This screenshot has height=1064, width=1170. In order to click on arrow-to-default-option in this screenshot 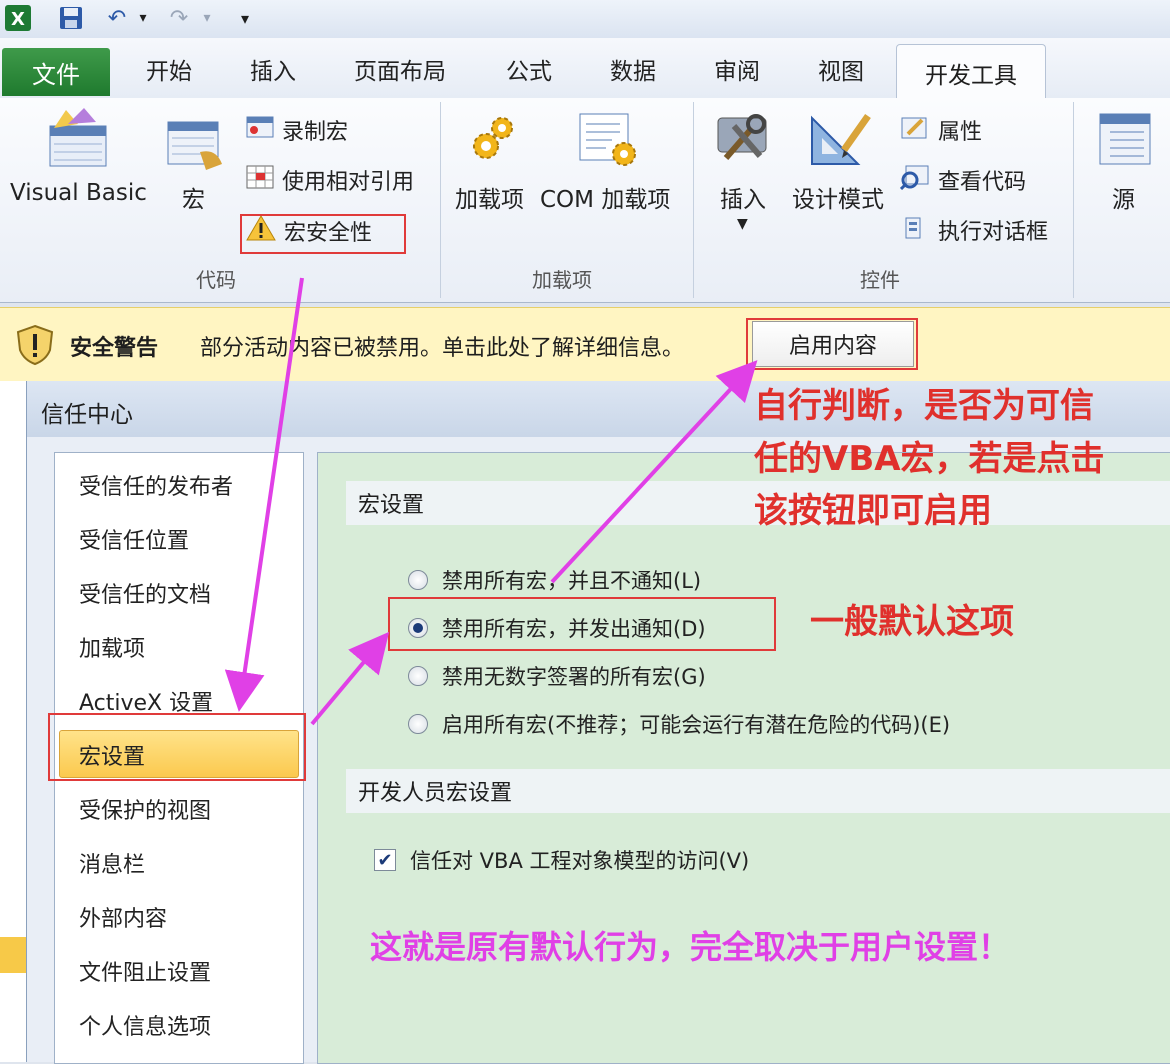, I will do `click(350, 678)`.